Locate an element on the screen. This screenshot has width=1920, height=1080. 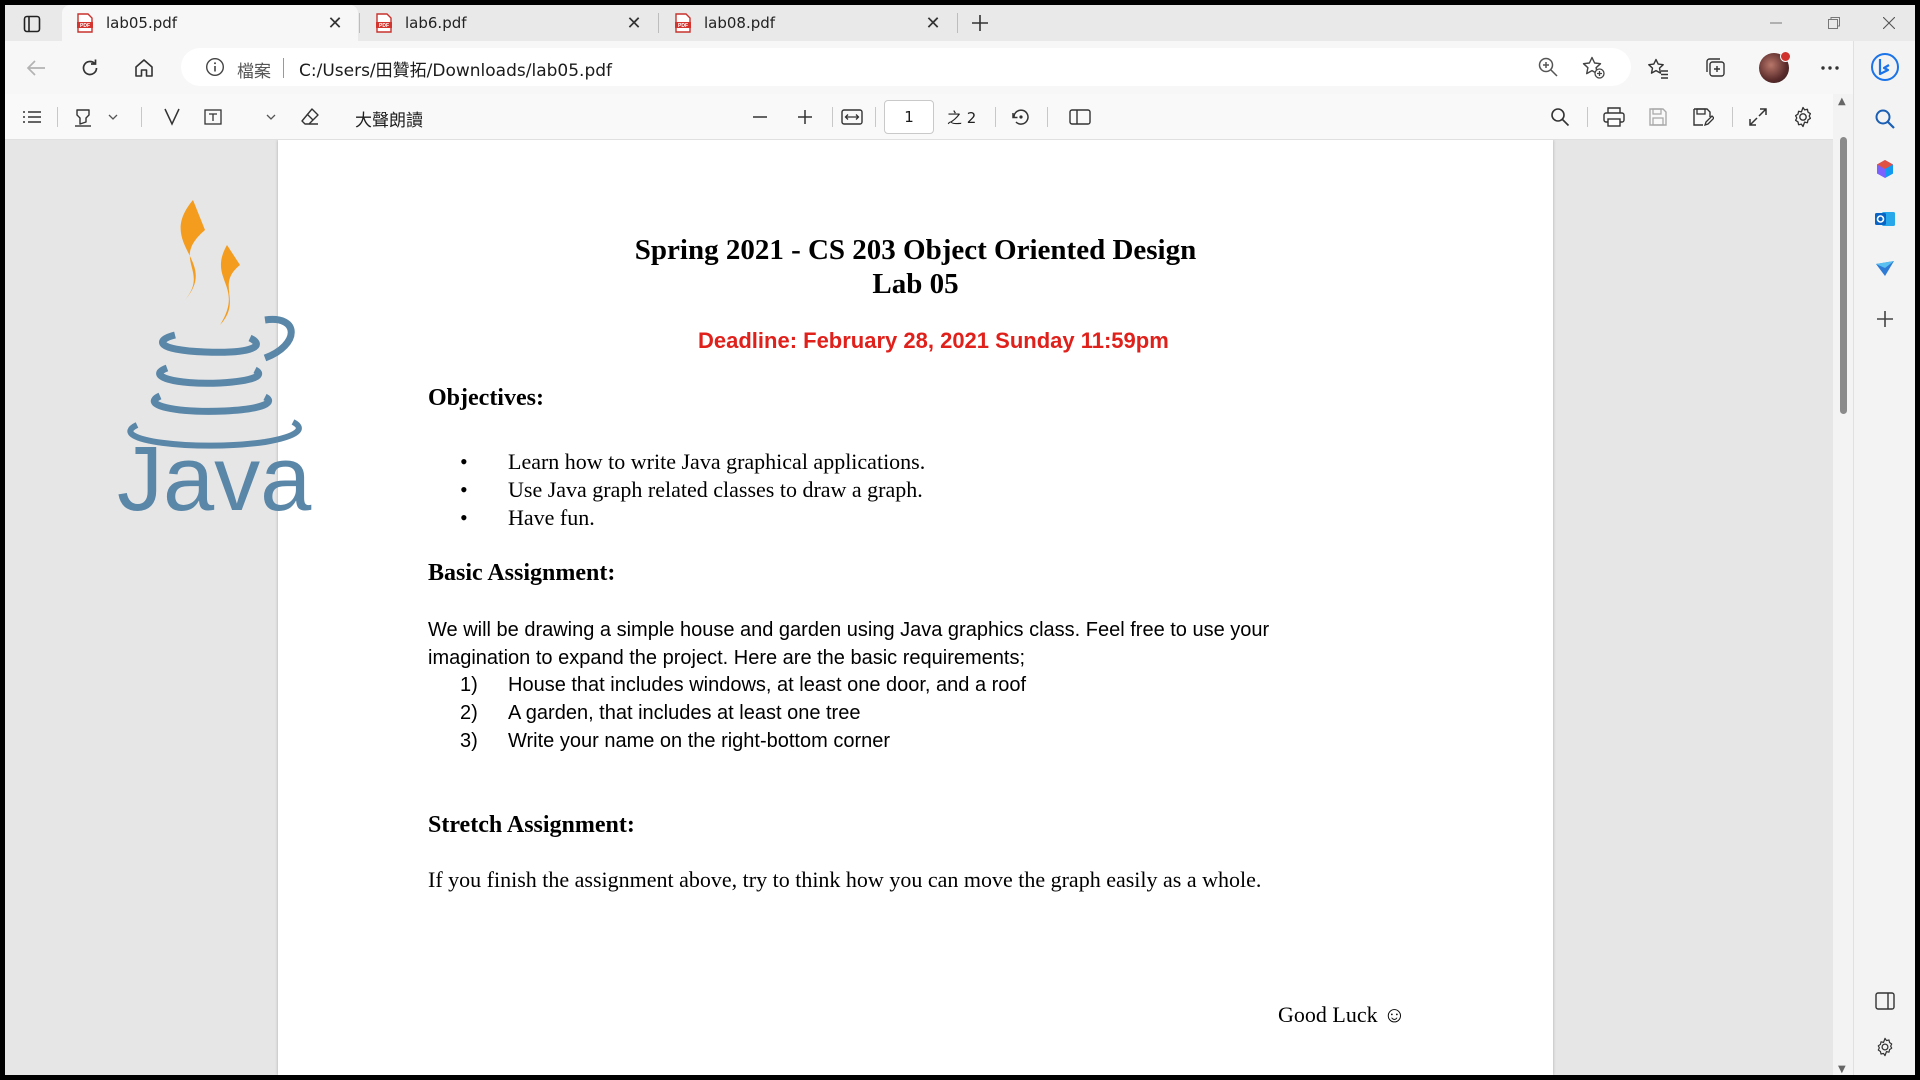
eraser-icon is located at coordinates (310, 116).